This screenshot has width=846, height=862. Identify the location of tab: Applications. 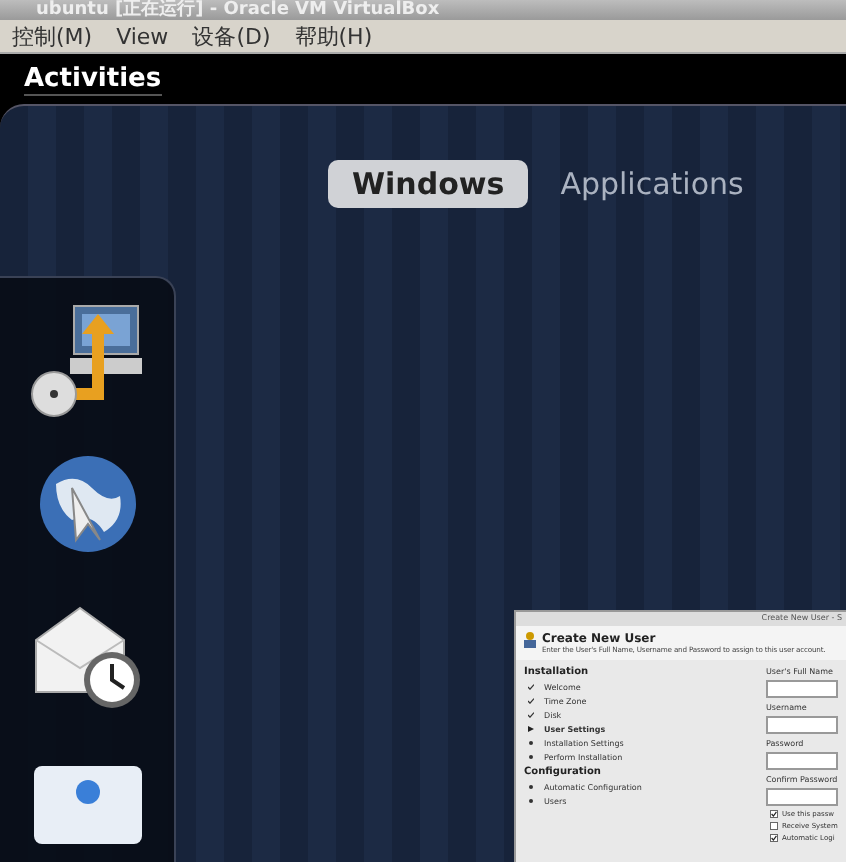
(652, 184).